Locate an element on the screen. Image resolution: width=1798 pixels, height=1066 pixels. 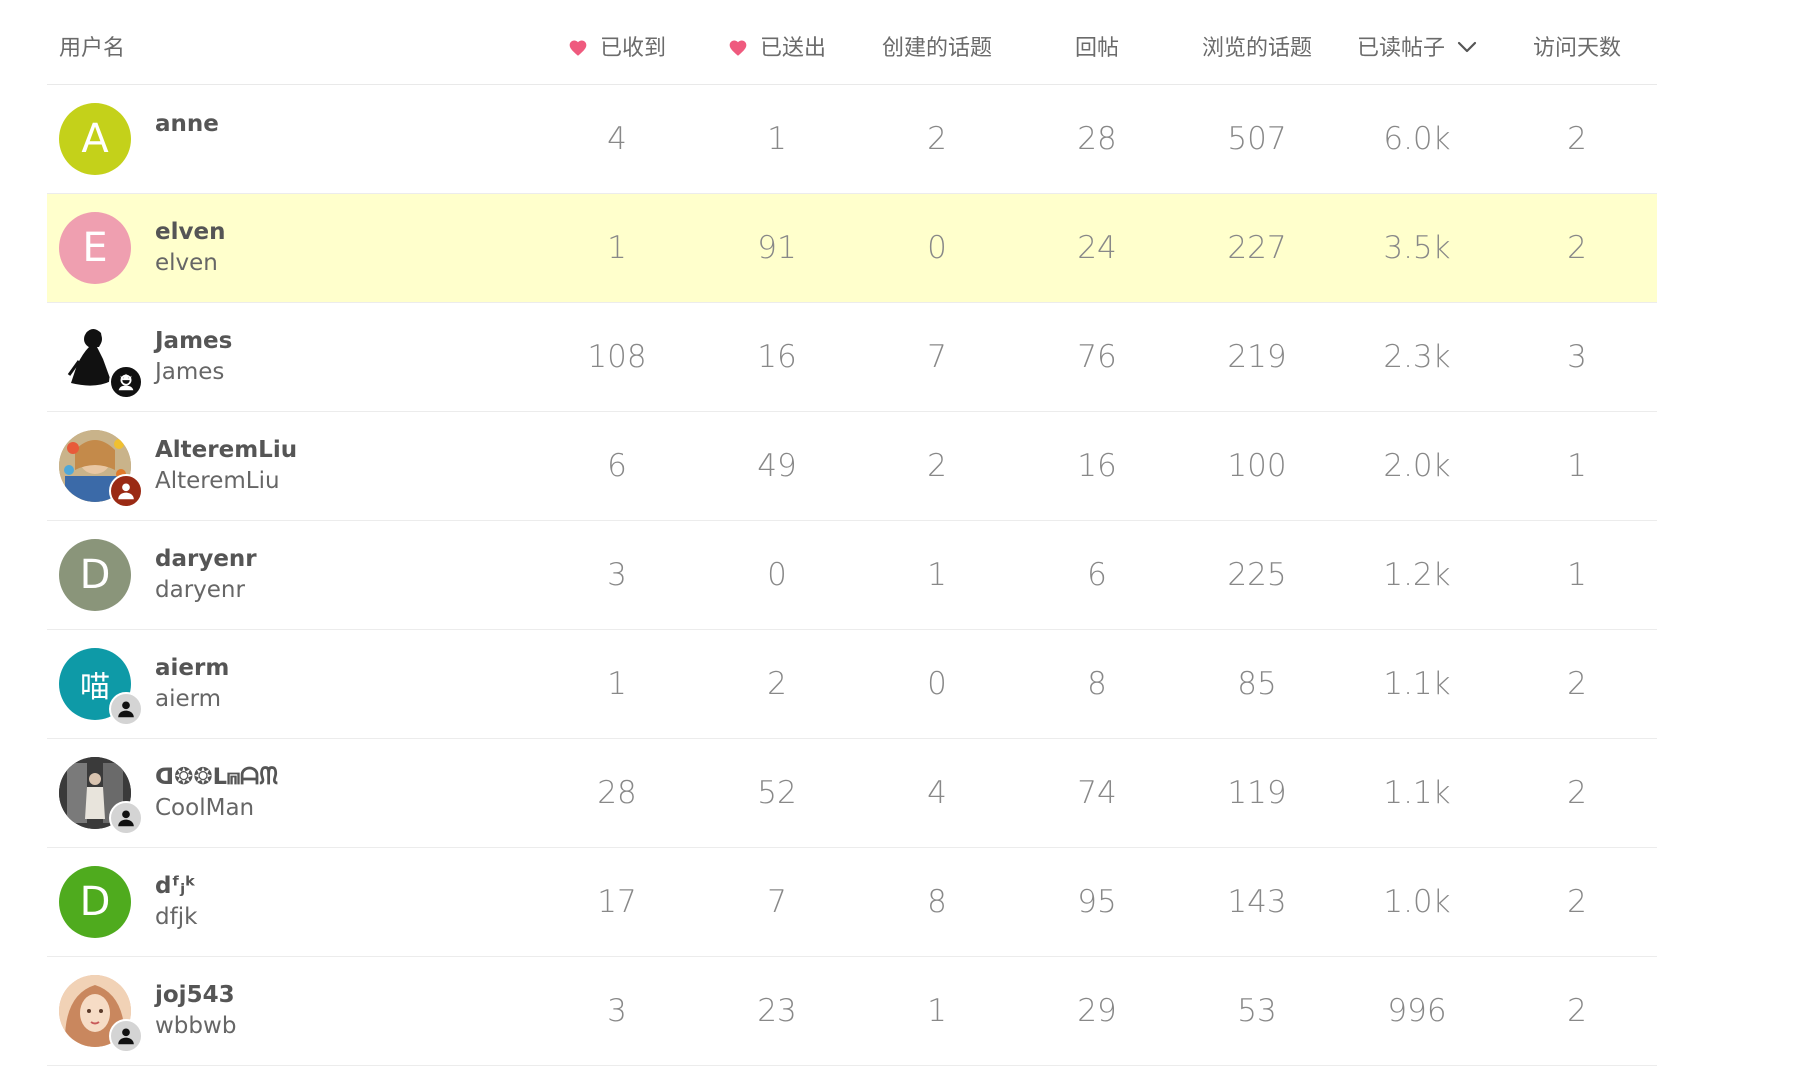
column-header-label: 已收到 is located at coordinates (632, 48).